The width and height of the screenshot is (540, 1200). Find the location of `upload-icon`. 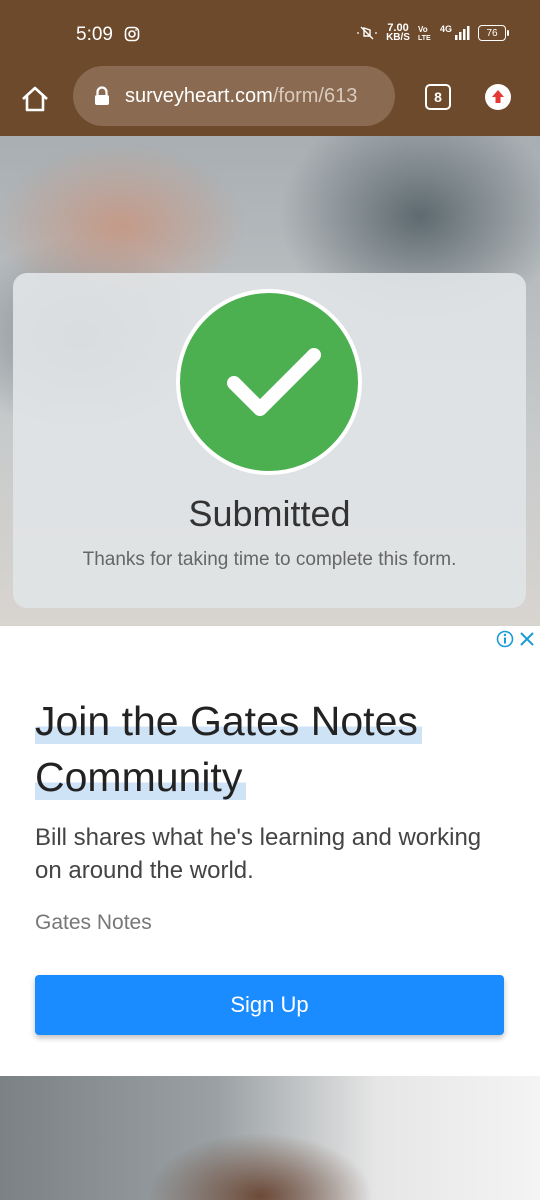

upload-icon is located at coordinates (498, 97).